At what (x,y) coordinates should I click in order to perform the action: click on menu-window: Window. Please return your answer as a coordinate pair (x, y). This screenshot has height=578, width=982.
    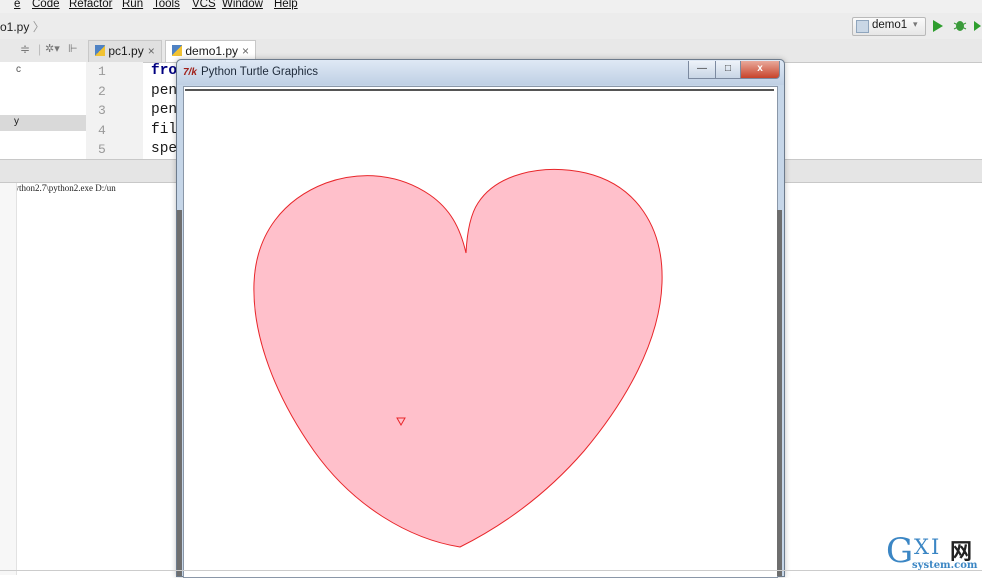
    Looking at the image, I should click on (242, 5).